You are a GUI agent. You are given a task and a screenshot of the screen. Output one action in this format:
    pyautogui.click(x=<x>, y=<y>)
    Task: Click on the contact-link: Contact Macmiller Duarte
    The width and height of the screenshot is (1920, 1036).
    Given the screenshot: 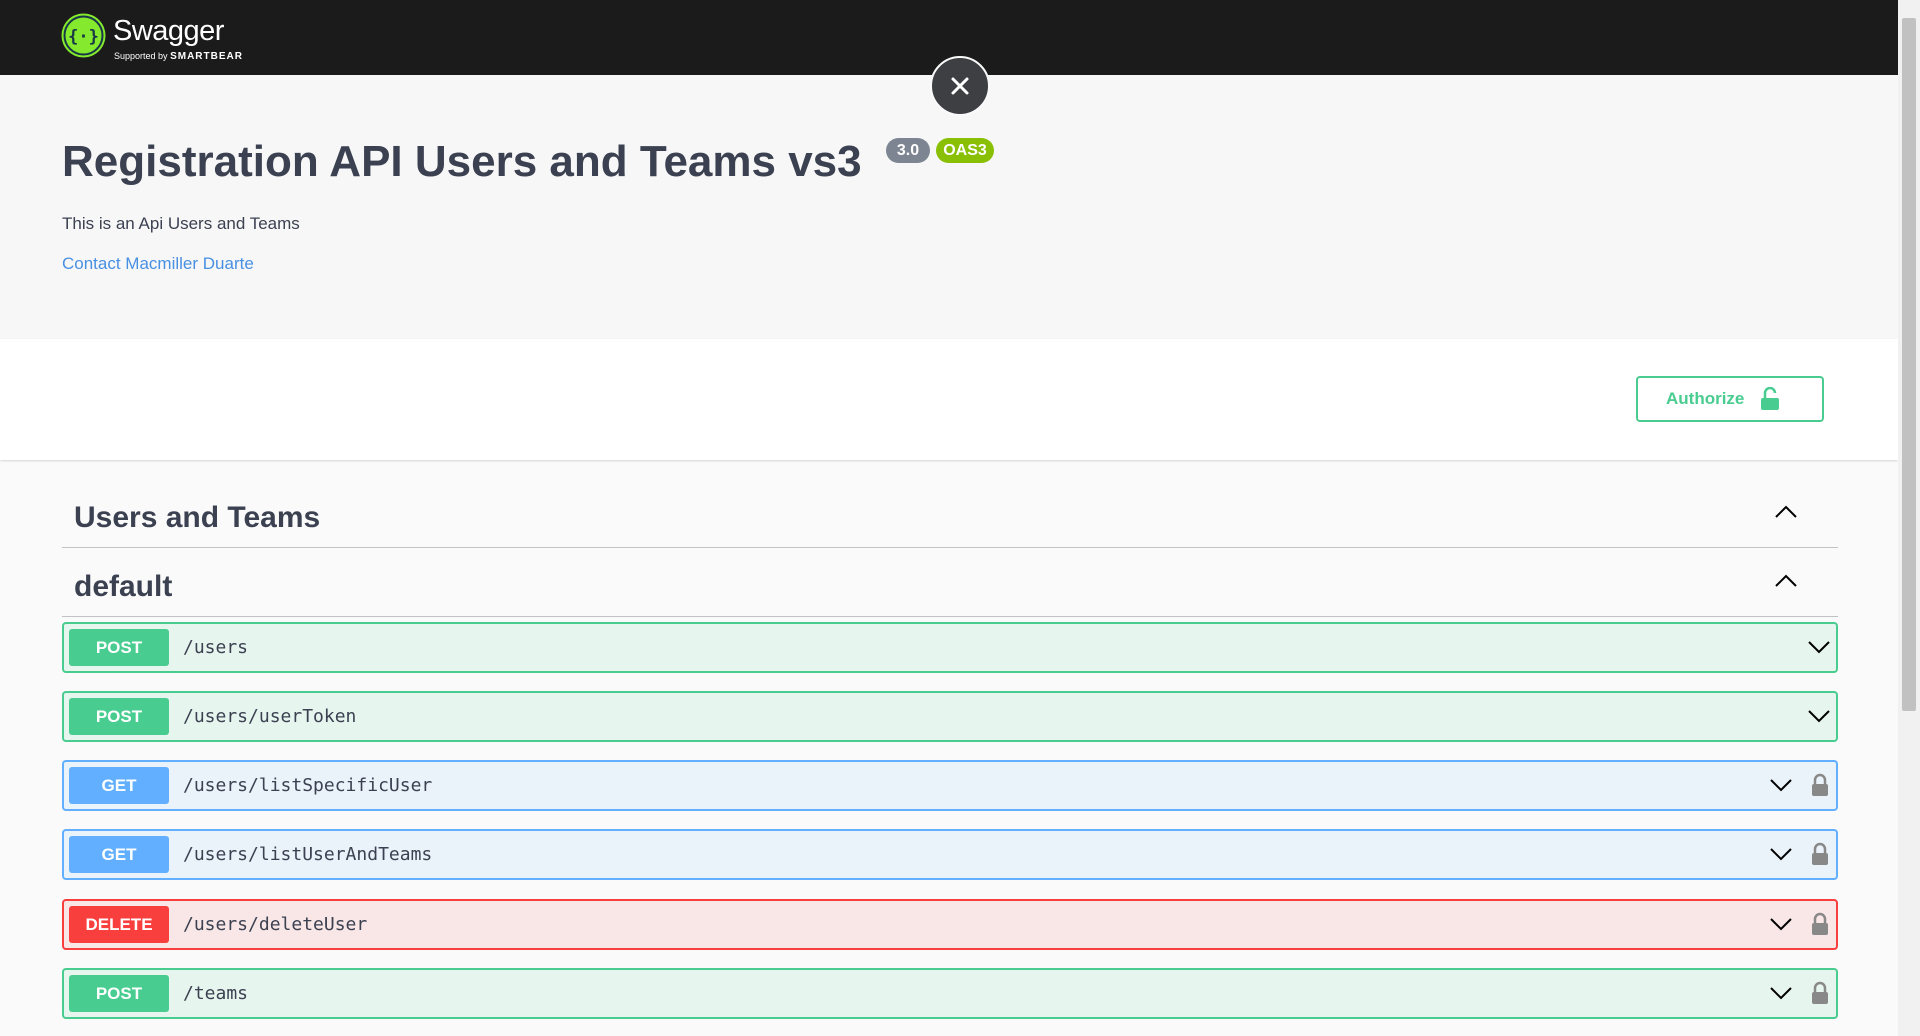 What is the action you would take?
    pyautogui.click(x=158, y=264)
    